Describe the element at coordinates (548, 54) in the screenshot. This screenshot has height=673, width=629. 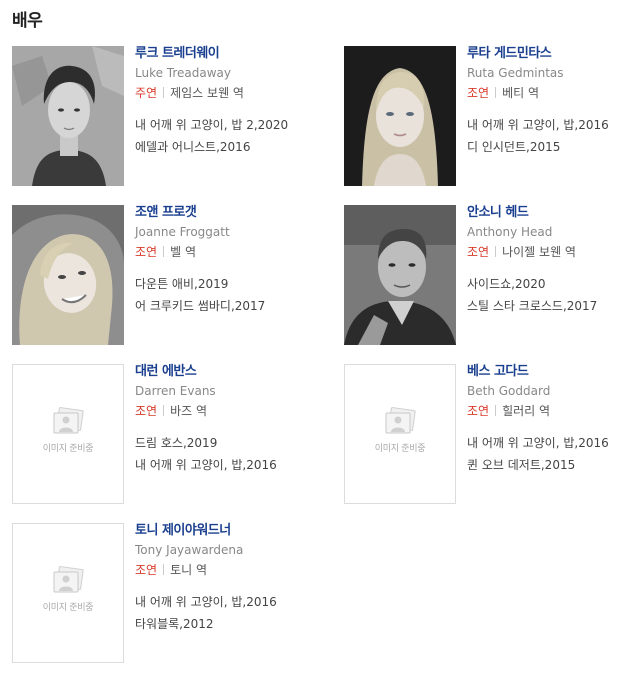
I see `actor-name-link: 루타 게드민타스` at that location.